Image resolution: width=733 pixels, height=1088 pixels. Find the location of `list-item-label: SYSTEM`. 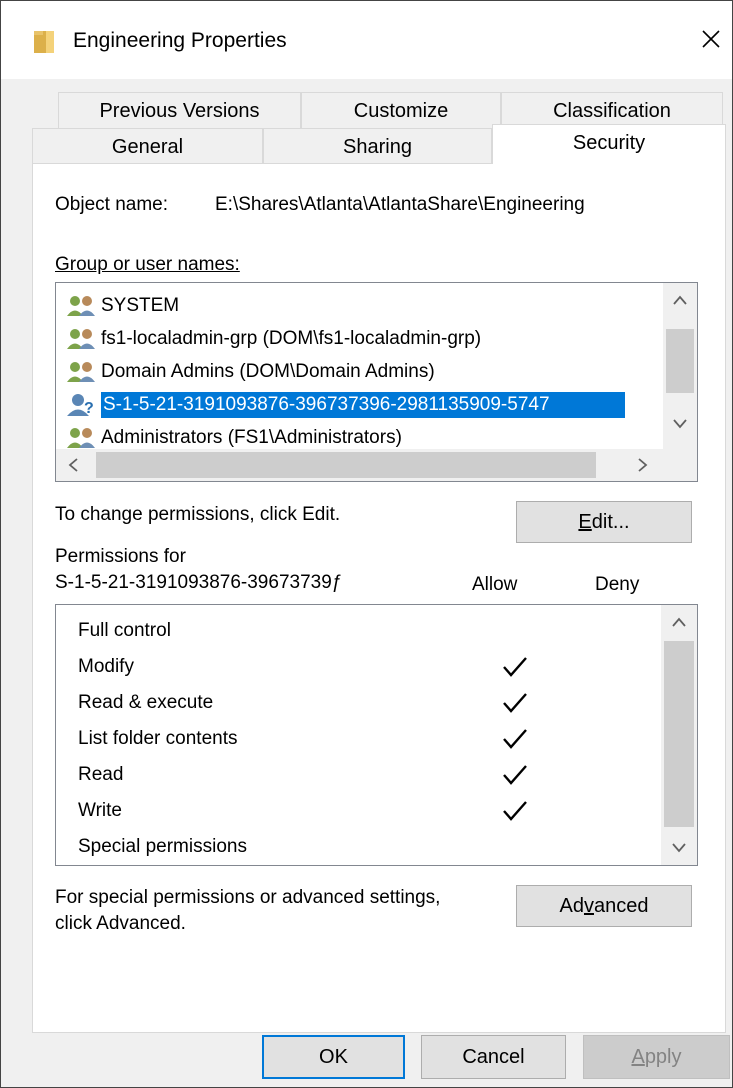

list-item-label: SYSTEM is located at coordinates (140, 305).